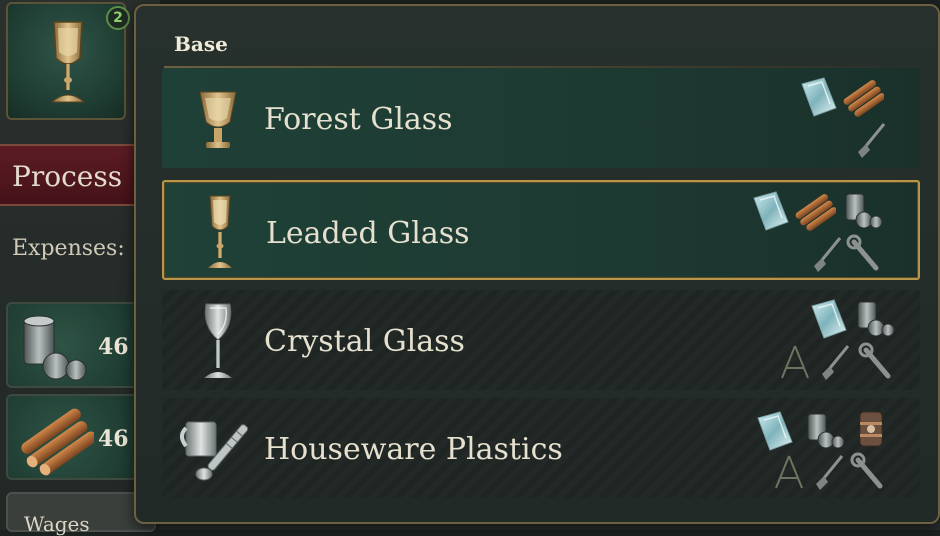 Image resolution: width=940 pixels, height=536 pixels. Describe the element at coordinates (55, 348) in the screenshot. I see `iron-ingots-icon` at that location.